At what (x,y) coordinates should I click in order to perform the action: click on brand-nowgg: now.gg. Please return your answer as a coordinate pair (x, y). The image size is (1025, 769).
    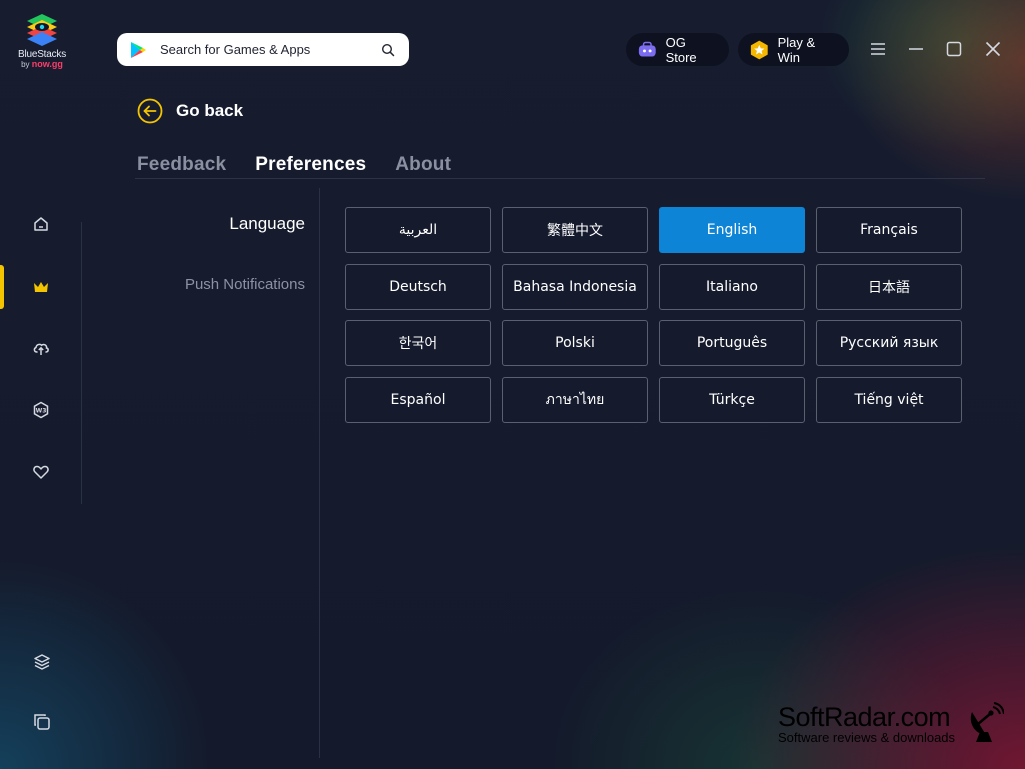
    Looking at the image, I should click on (47, 64).